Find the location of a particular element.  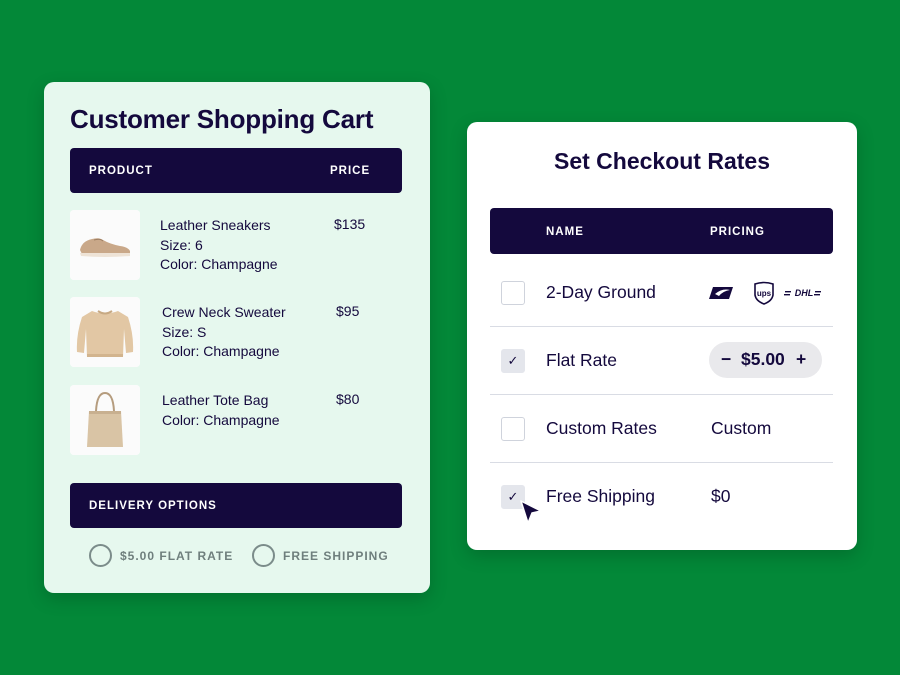

ups-logo-icon: ups is located at coordinates (764, 293).